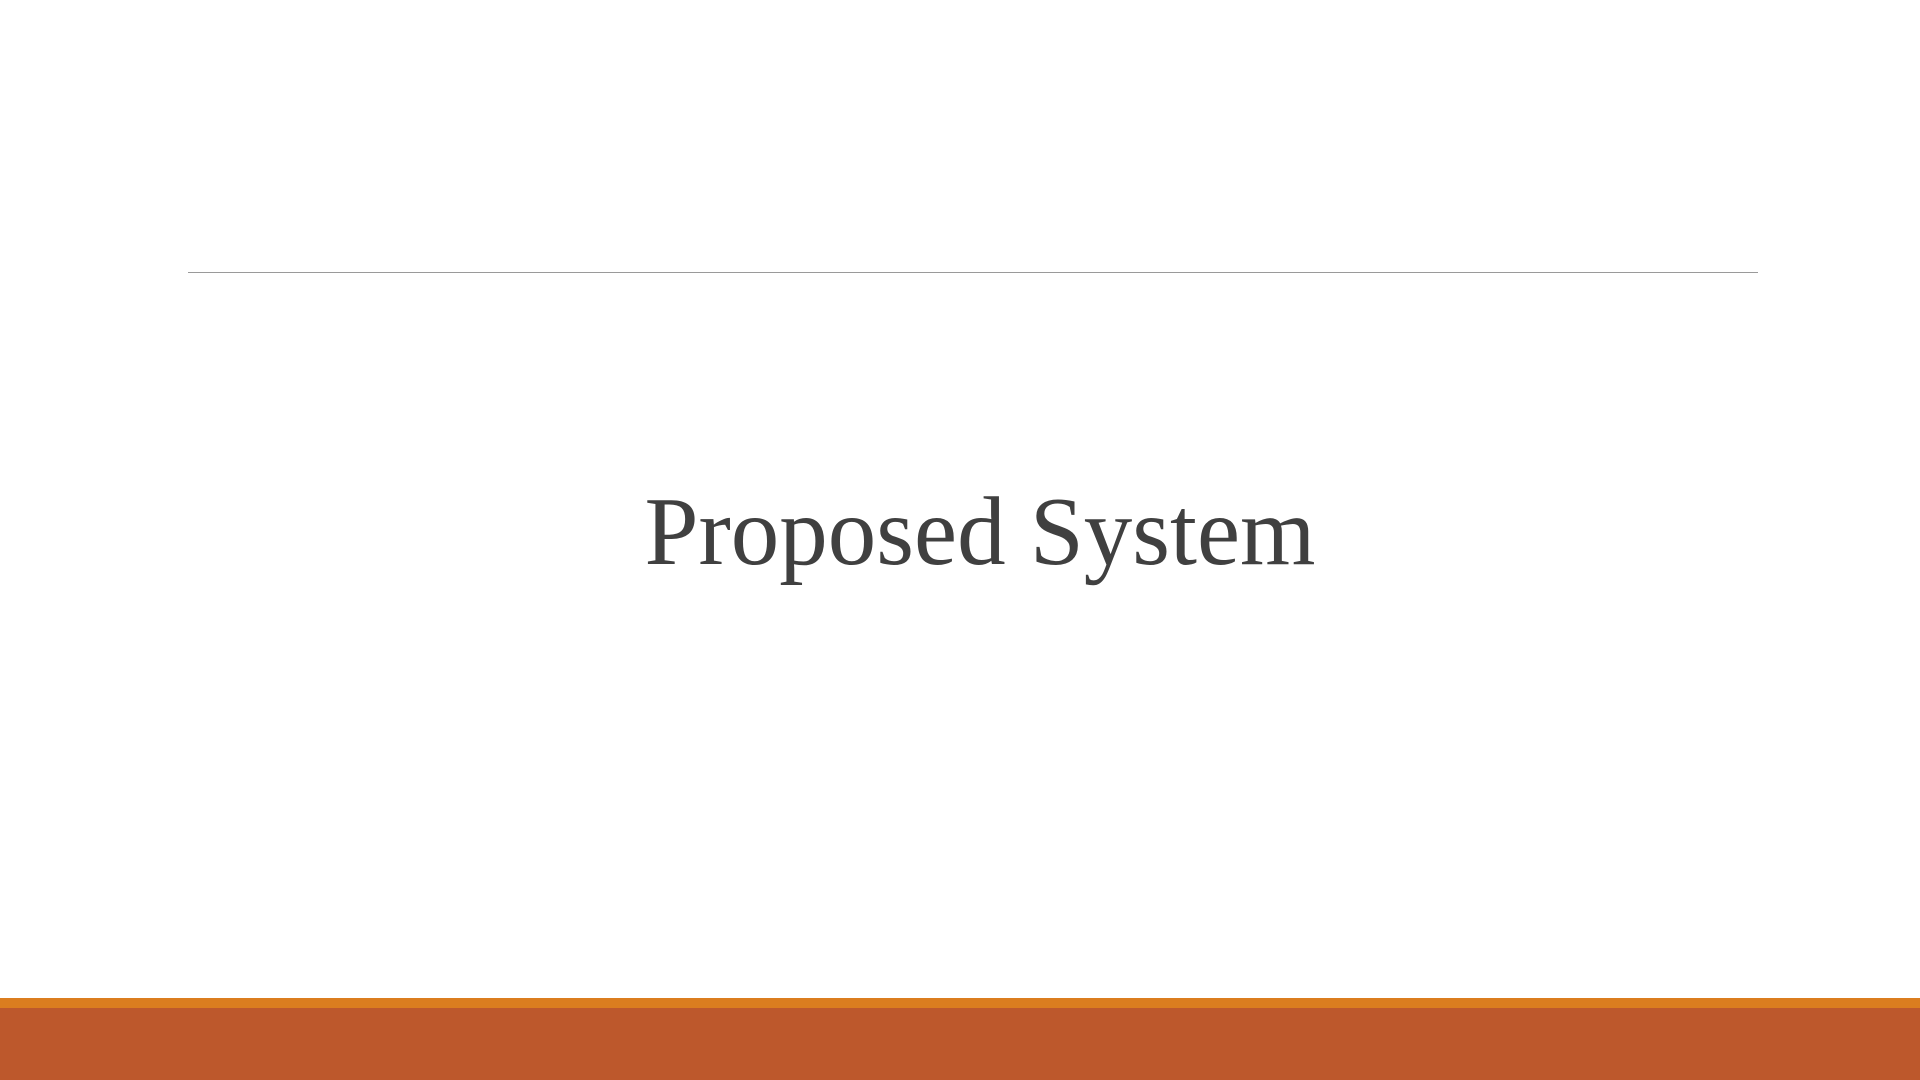 Image resolution: width=1920 pixels, height=1080 pixels. What do you see at coordinates (973, 272) in the screenshot?
I see `title-divider-line` at bounding box center [973, 272].